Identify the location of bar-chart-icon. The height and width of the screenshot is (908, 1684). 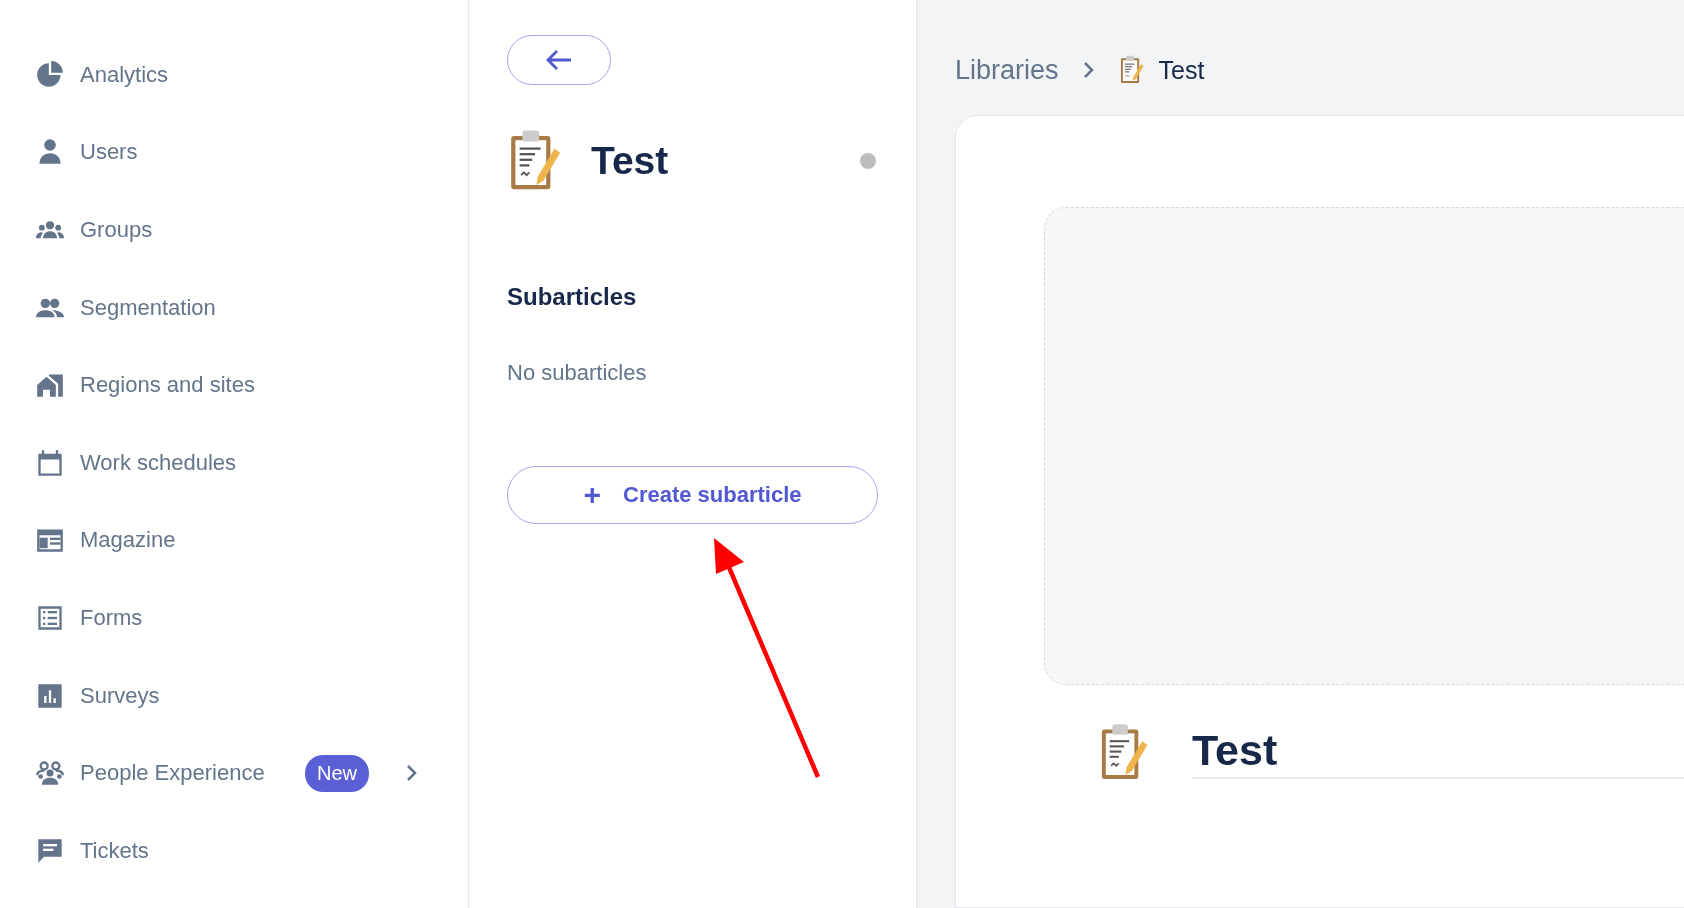
(50, 695).